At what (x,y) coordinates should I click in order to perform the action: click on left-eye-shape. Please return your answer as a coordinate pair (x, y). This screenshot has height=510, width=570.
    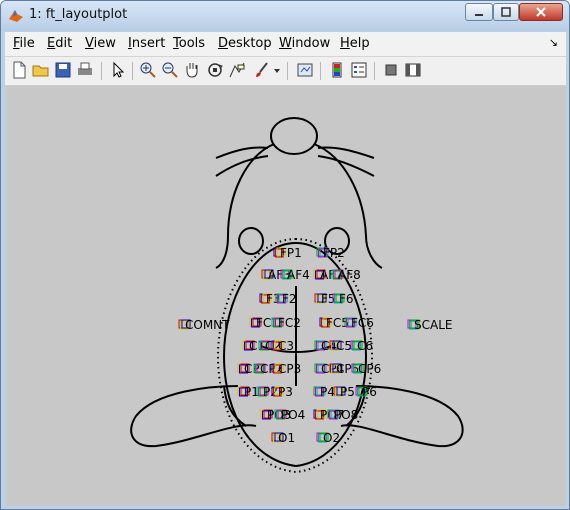
    Looking at the image, I should click on (251, 241).